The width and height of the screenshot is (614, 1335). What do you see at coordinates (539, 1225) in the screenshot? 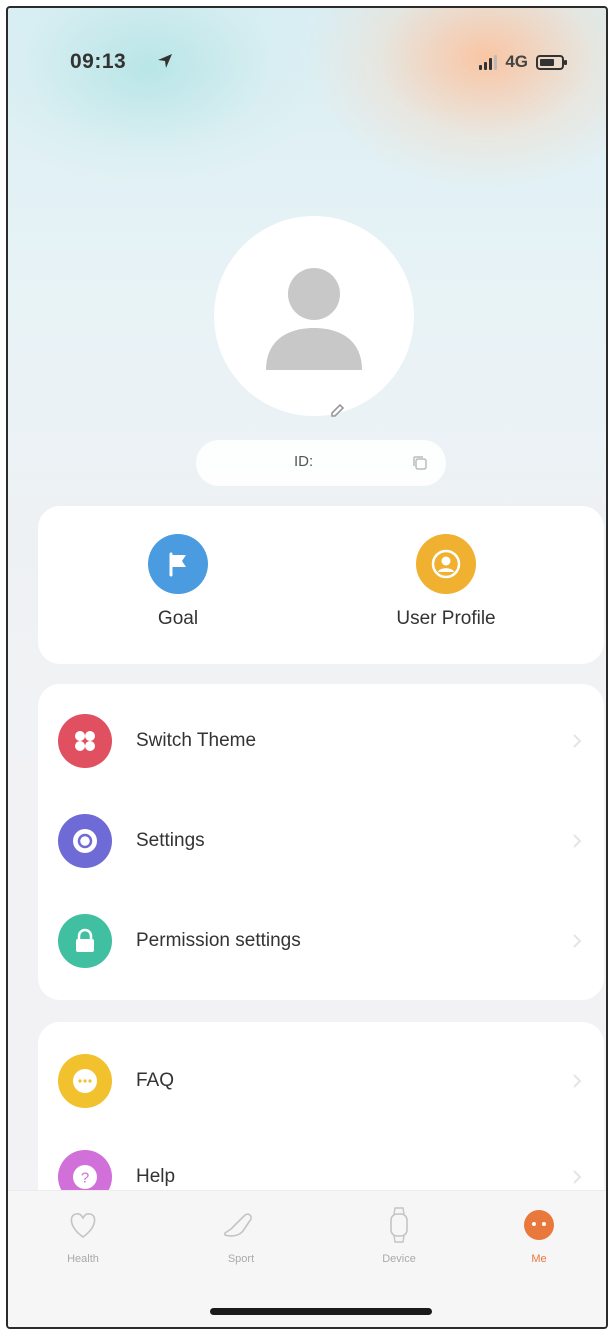
I see `me-icon` at bounding box center [539, 1225].